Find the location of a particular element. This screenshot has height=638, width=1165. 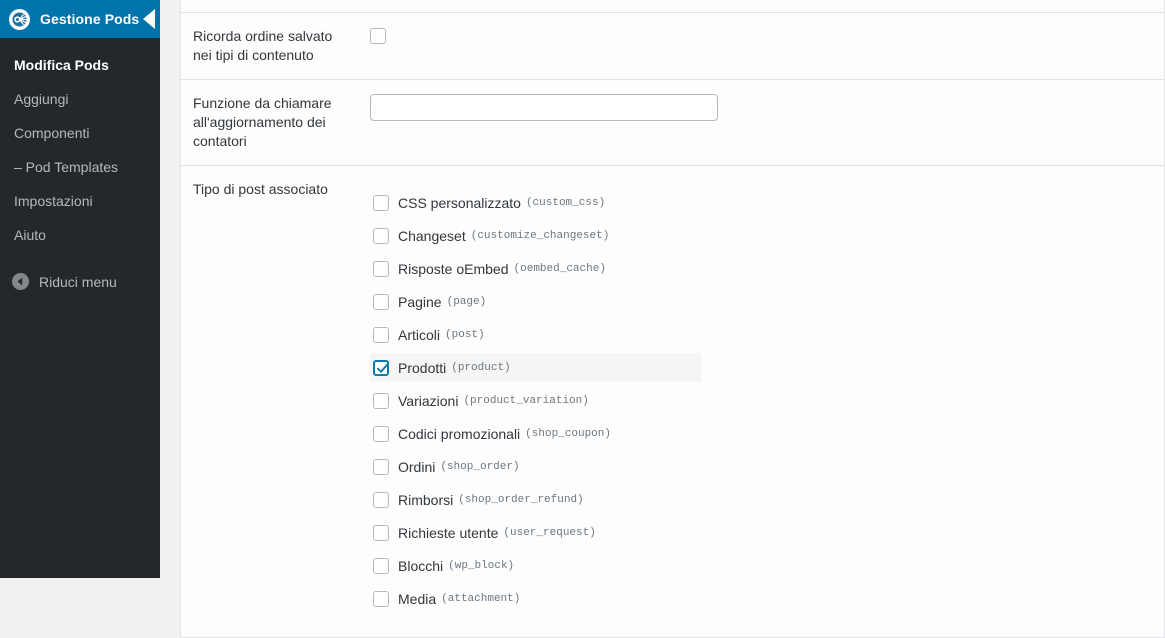

post-type-label: Changeset is located at coordinates (432, 235).